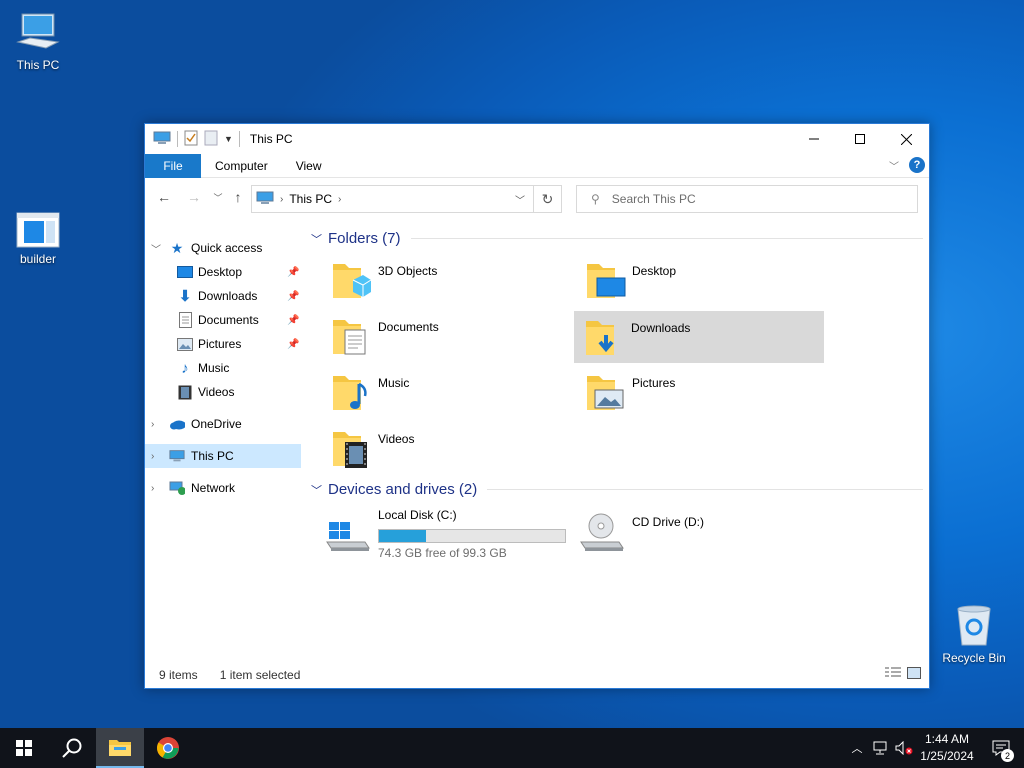 The height and width of the screenshot is (768, 1024). I want to click on start-button, so click(24, 748).